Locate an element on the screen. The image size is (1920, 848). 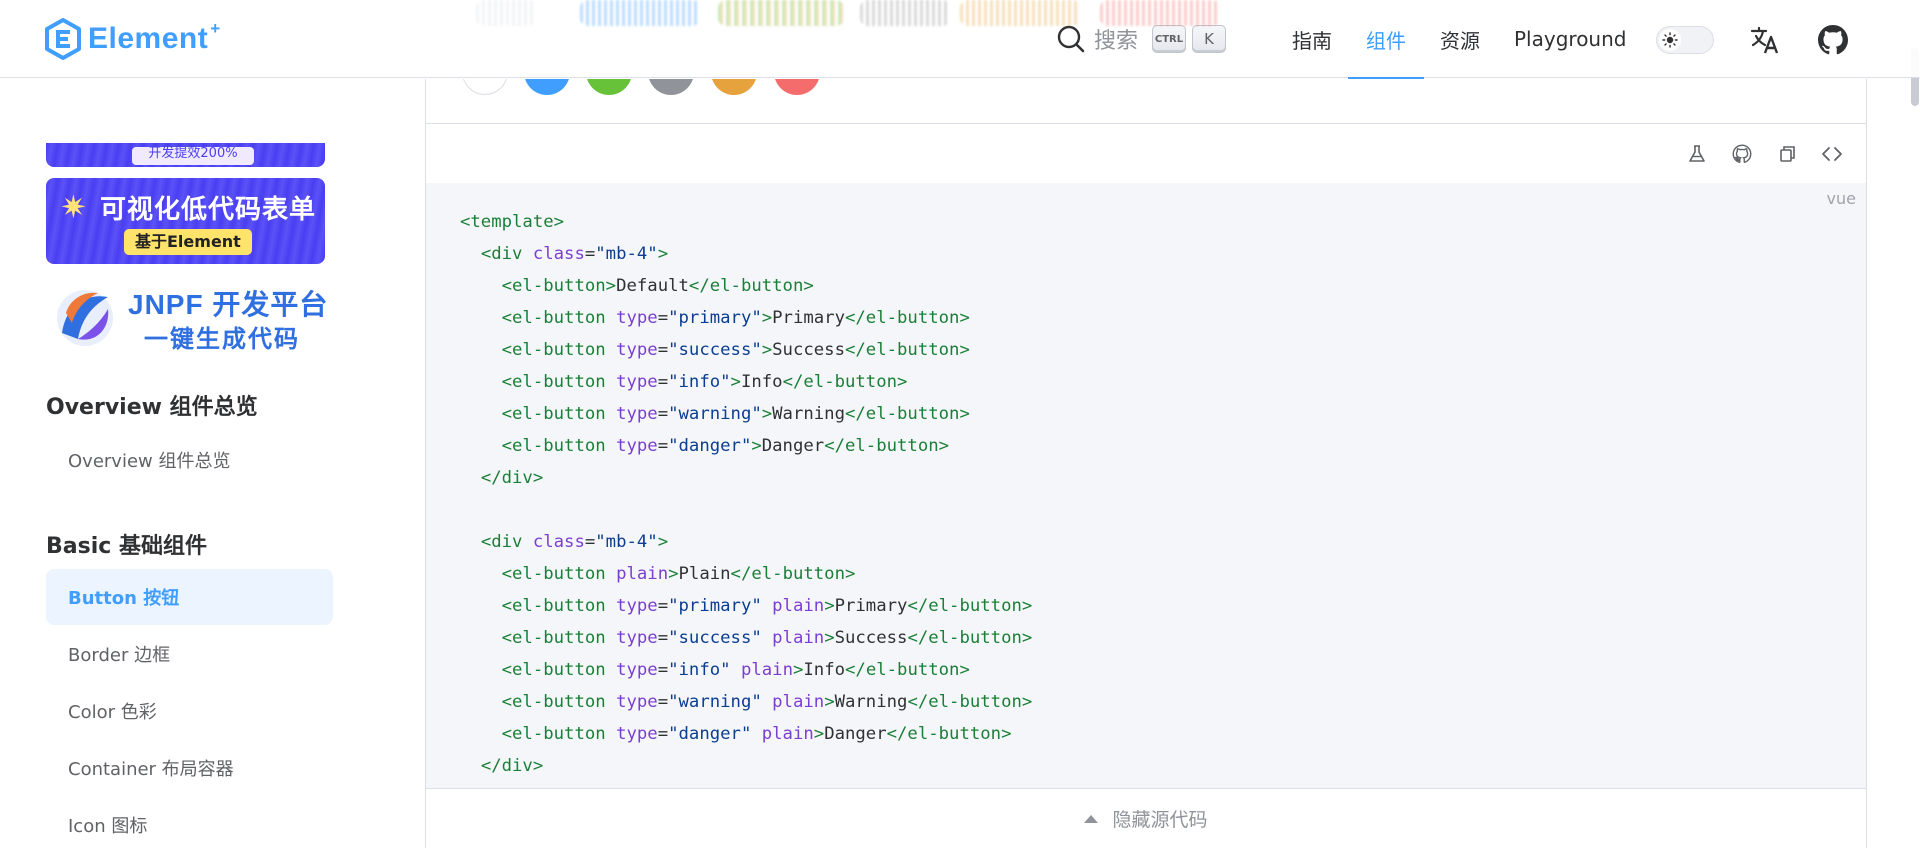
ad-banner-lowcode-form: ✷ 可视化低代码表单 基于Element is located at coordinates (185, 221).